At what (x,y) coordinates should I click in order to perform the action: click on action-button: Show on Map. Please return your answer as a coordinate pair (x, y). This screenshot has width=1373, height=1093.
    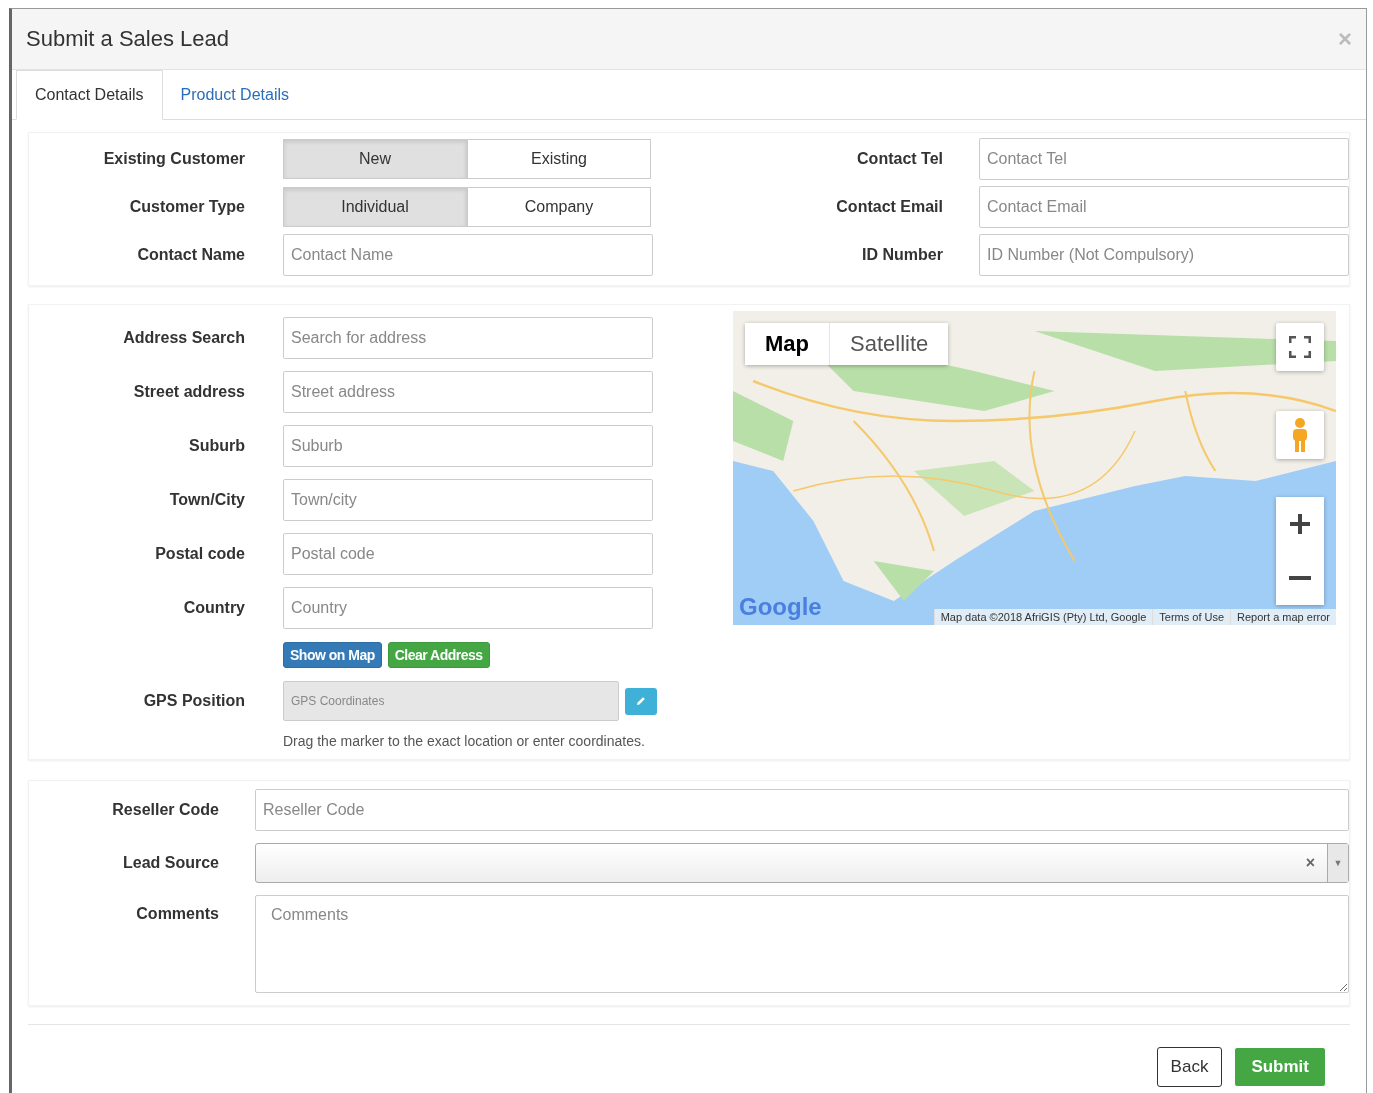
    Looking at the image, I should click on (332, 655).